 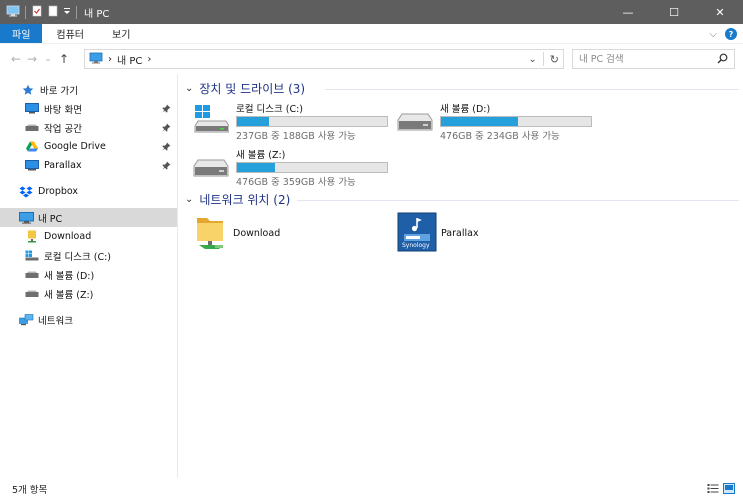 I want to click on nav-volume-z: 새 볼륨 (Z:), so click(x=88, y=293).